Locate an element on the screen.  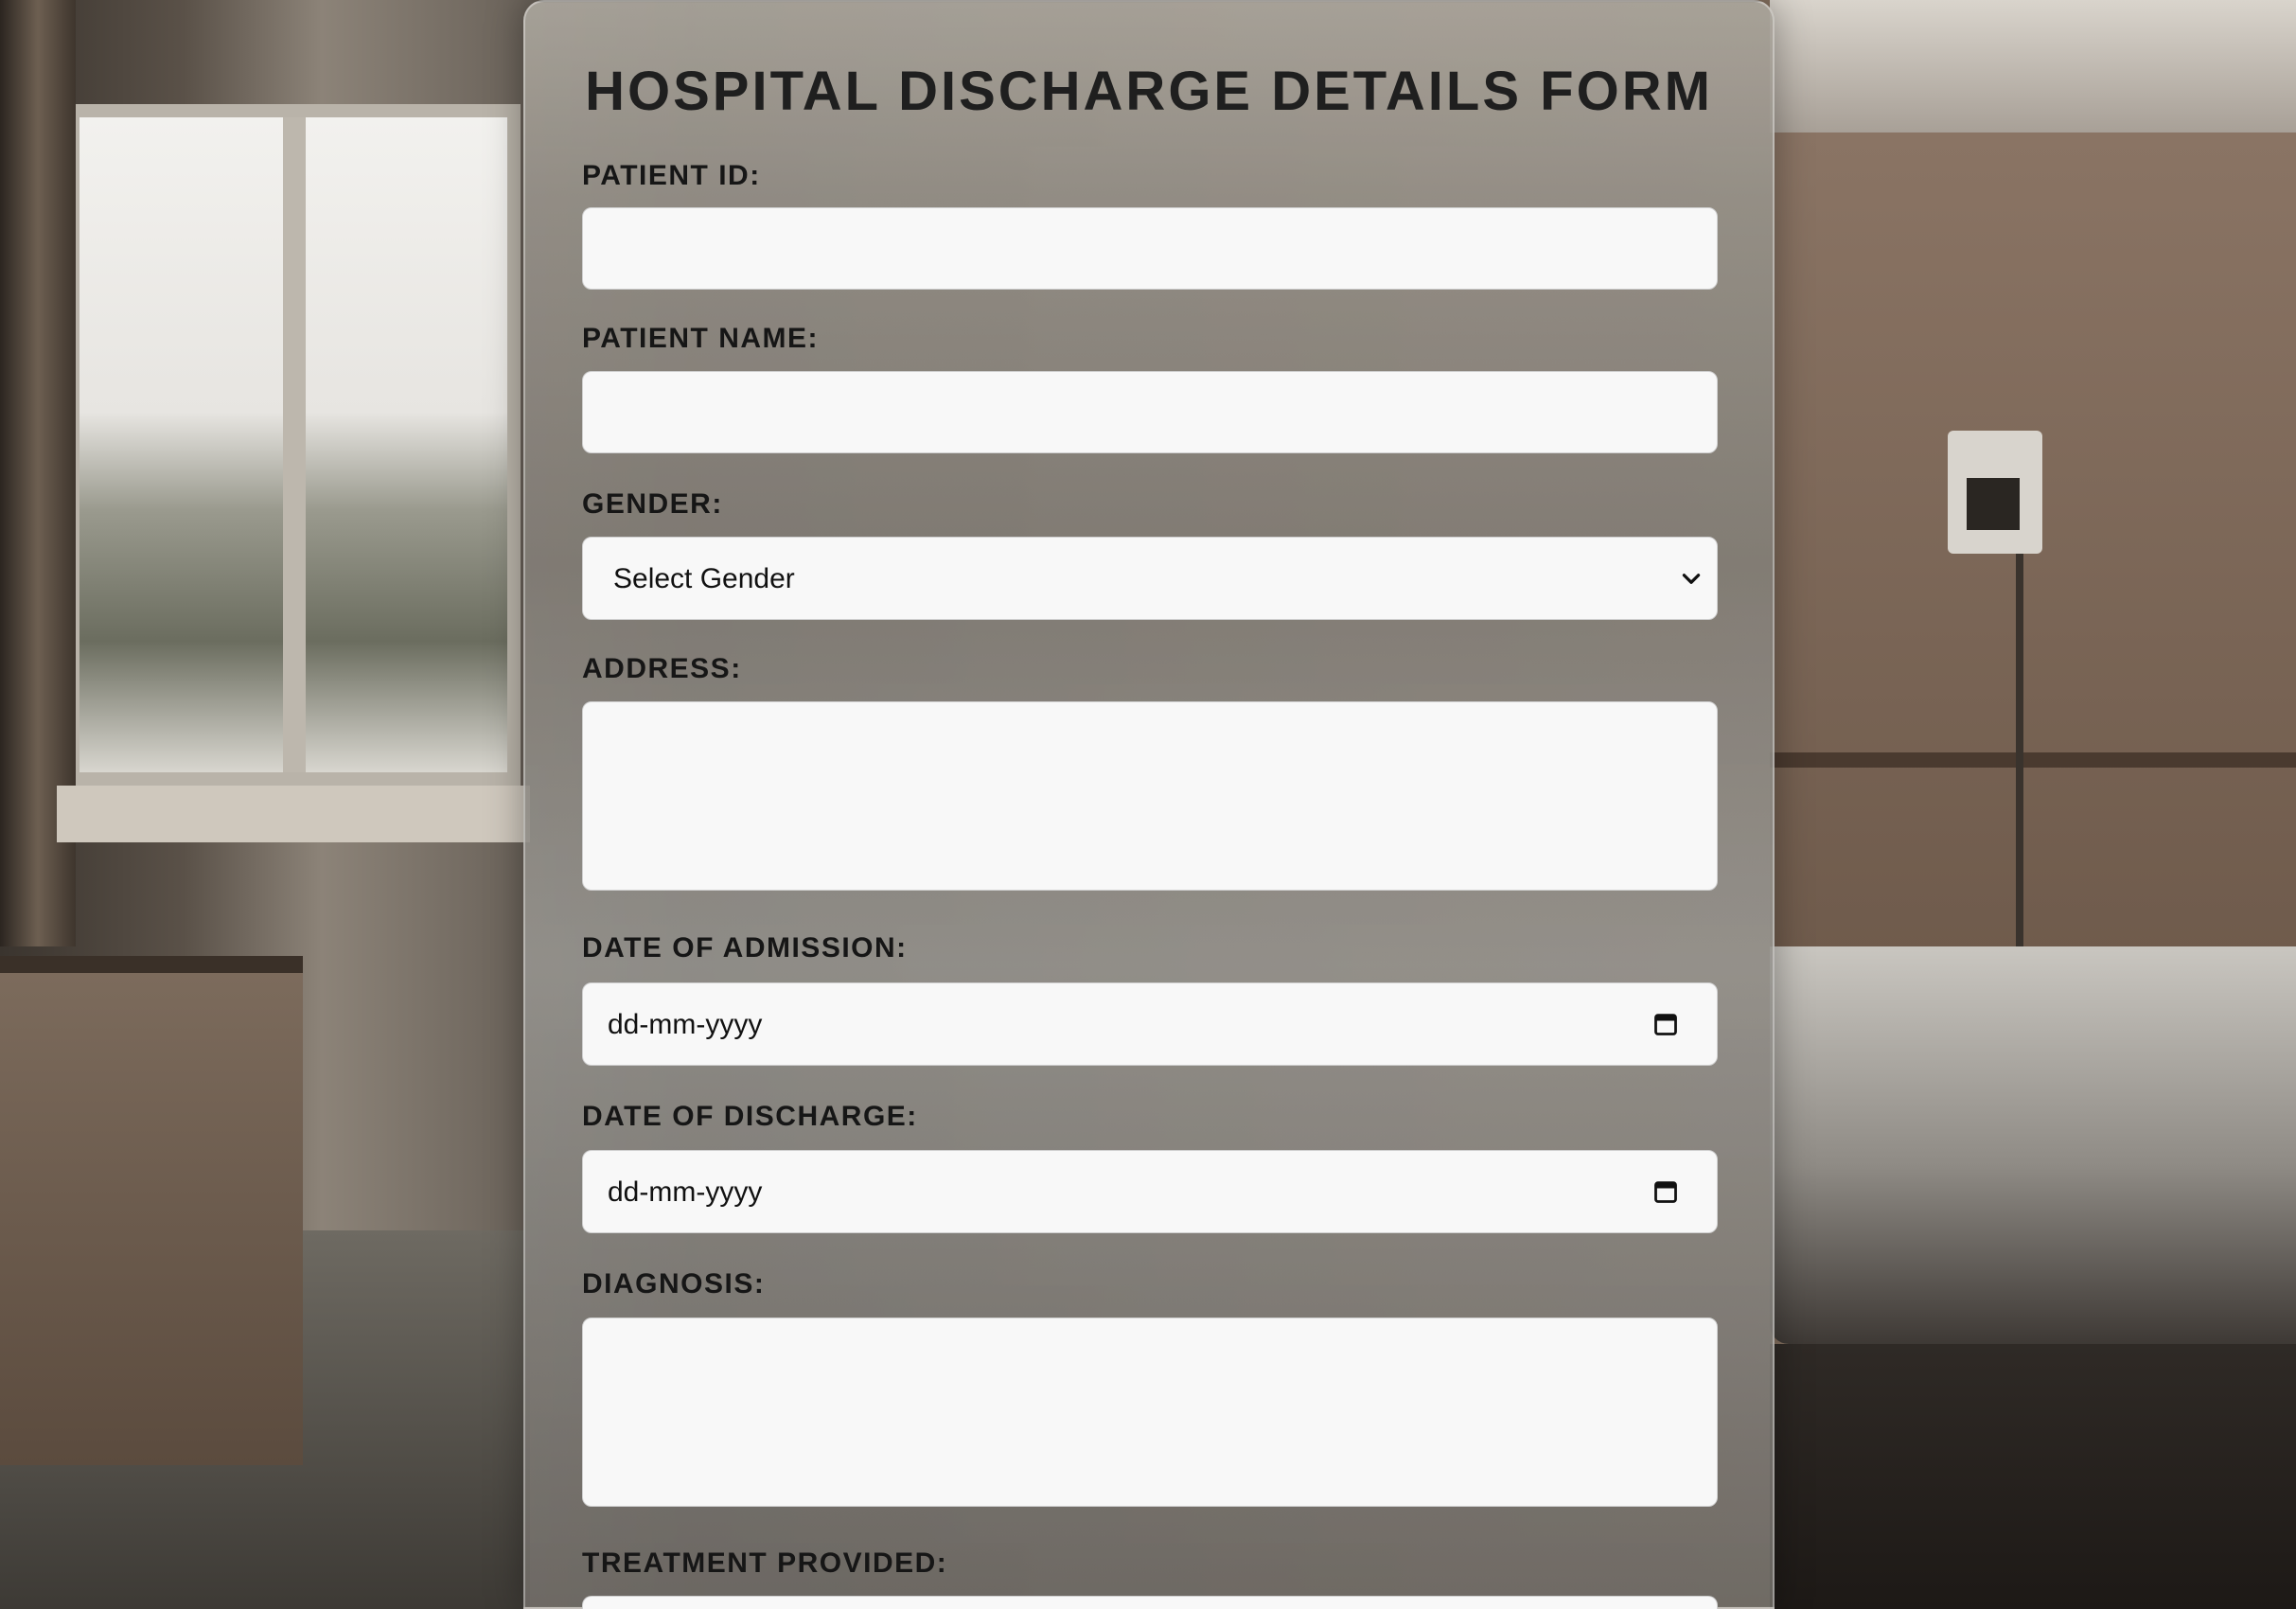
gender-selected-value: Select Gender is located at coordinates (704, 578).